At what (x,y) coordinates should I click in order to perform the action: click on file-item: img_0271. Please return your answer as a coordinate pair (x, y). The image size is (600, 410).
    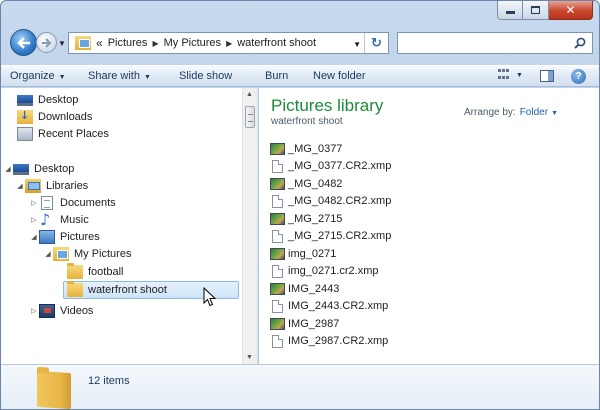
    Looking at the image, I should click on (303, 253).